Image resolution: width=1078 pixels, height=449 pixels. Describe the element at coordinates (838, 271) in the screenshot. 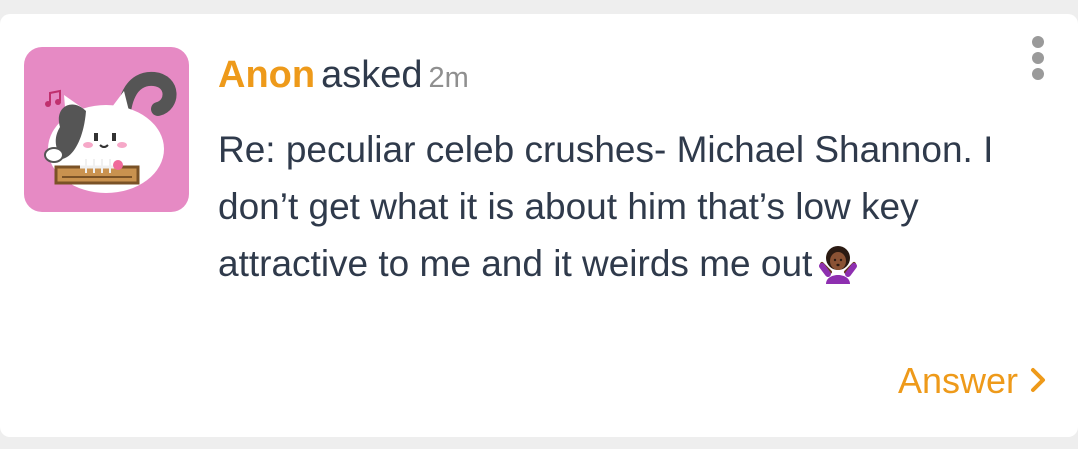

I see `person-shrugging-icon` at that location.